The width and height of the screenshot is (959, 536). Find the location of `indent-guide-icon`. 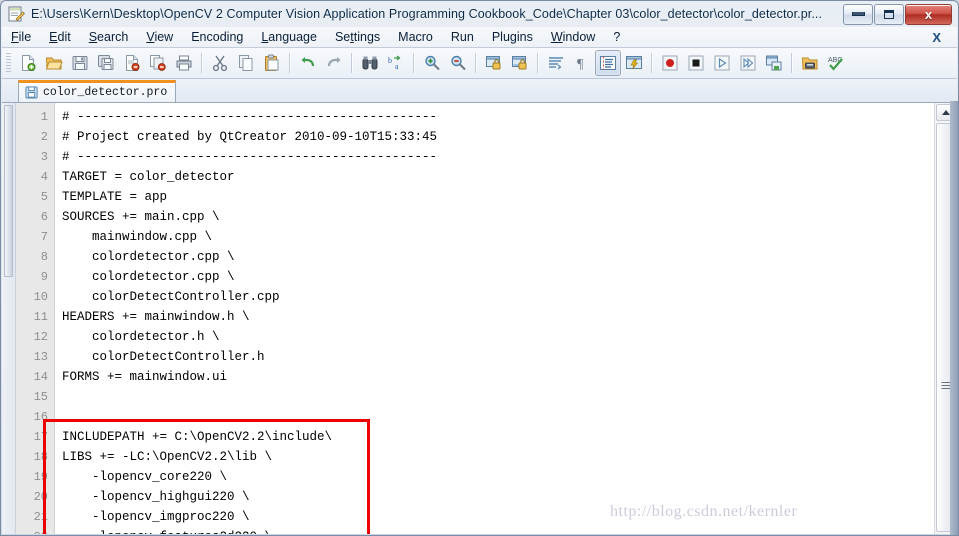

indent-guide-icon is located at coordinates (608, 63).